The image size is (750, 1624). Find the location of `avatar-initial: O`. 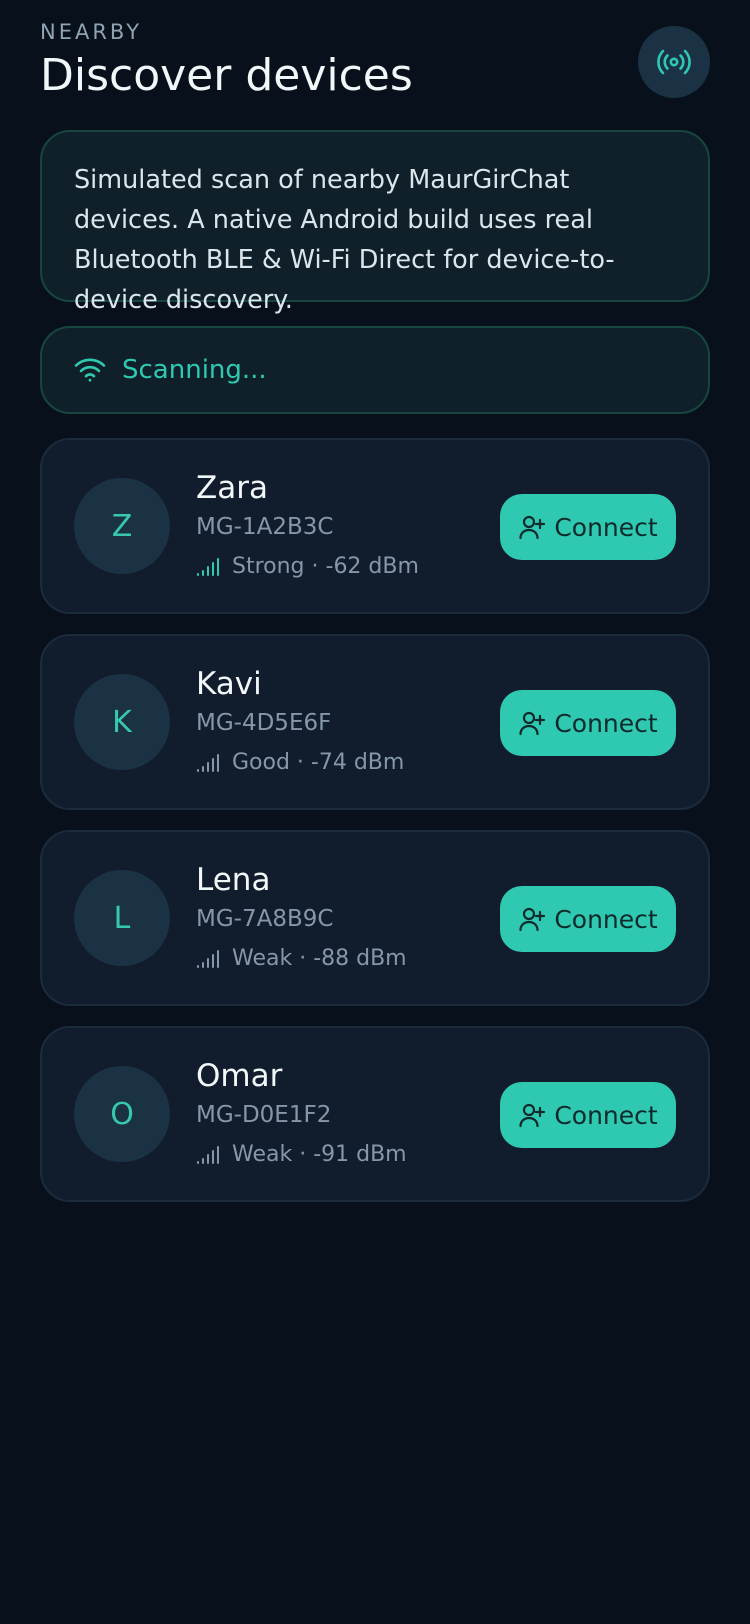

avatar-initial: O is located at coordinates (122, 1114).